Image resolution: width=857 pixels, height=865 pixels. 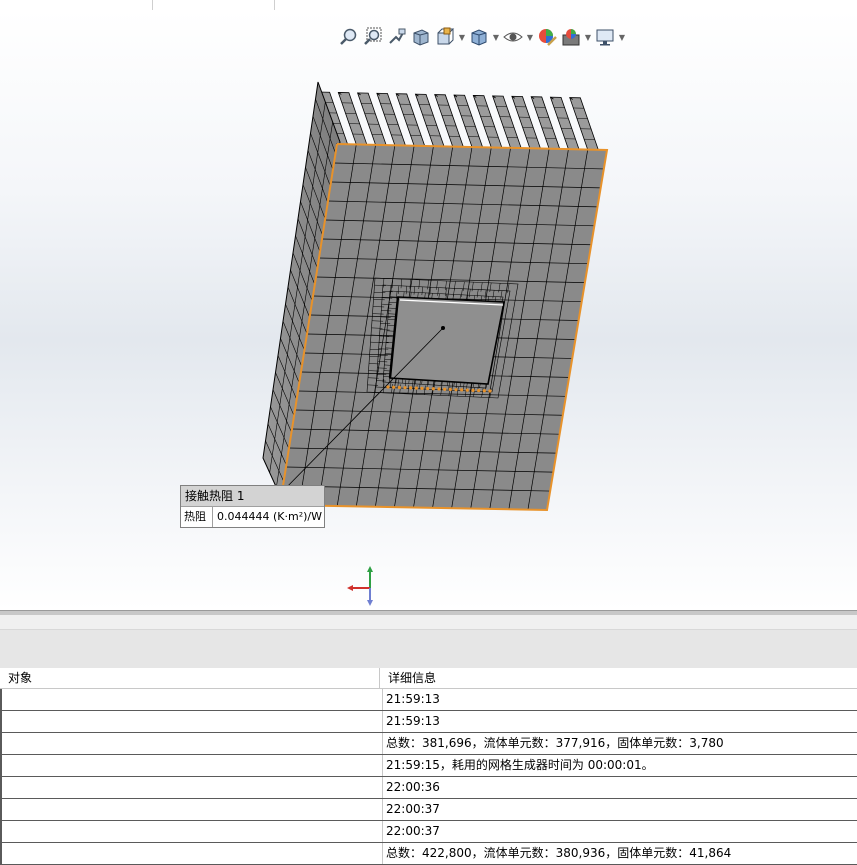 I want to click on contact-resistance-callout: 接触热阻 1 热阻 0.044444 (K·m²)/W, so click(x=252, y=506).